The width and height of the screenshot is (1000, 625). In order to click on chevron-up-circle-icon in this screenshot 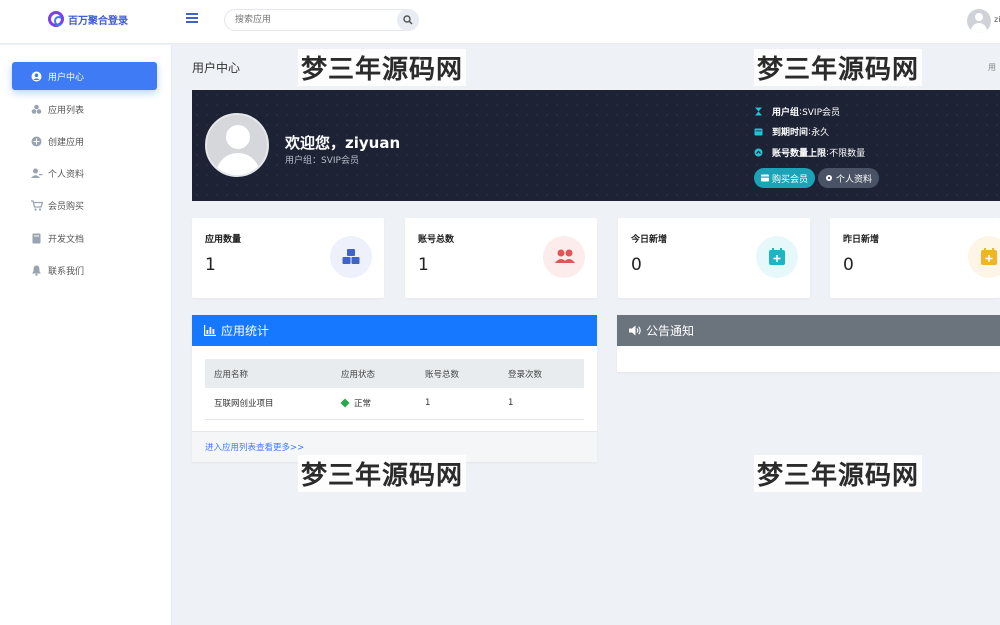, I will do `click(758, 152)`.